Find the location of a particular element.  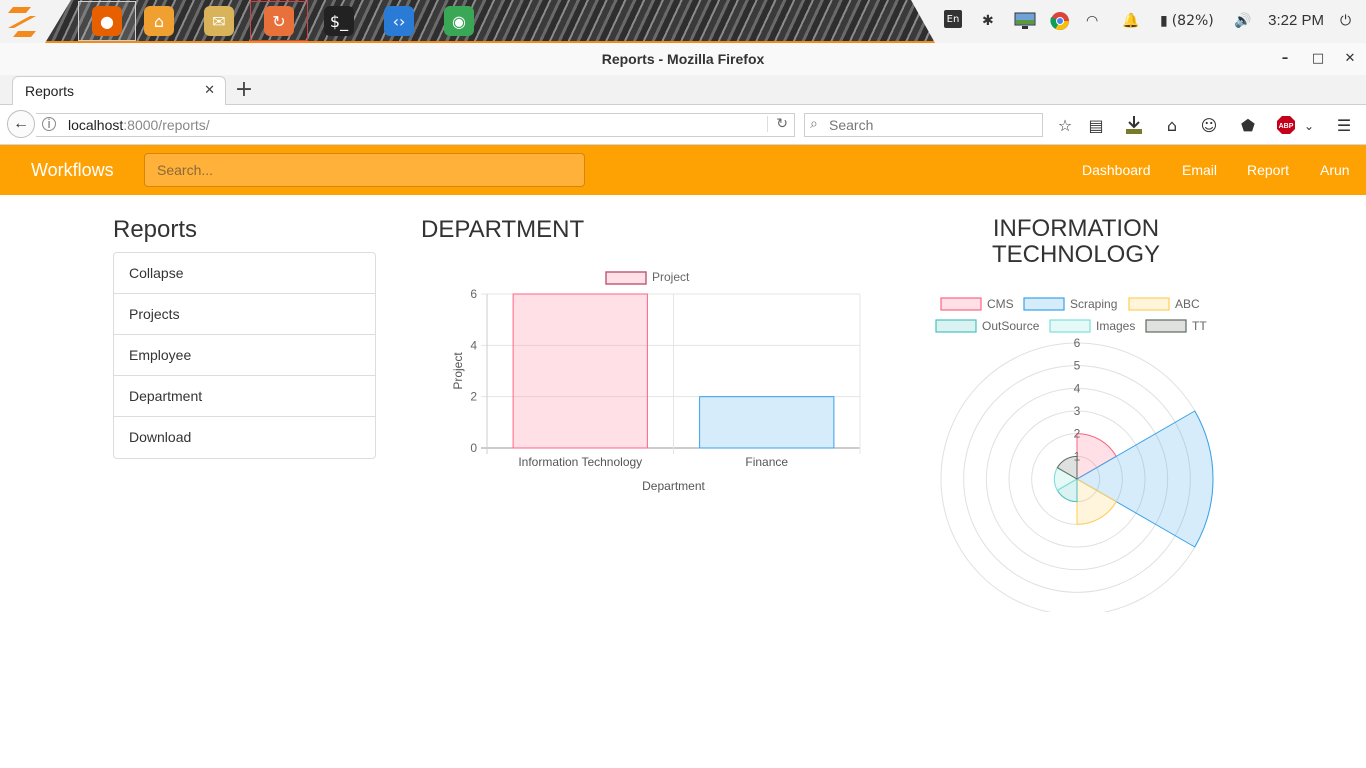

minimize-icon: – is located at coordinates (1285, 59).